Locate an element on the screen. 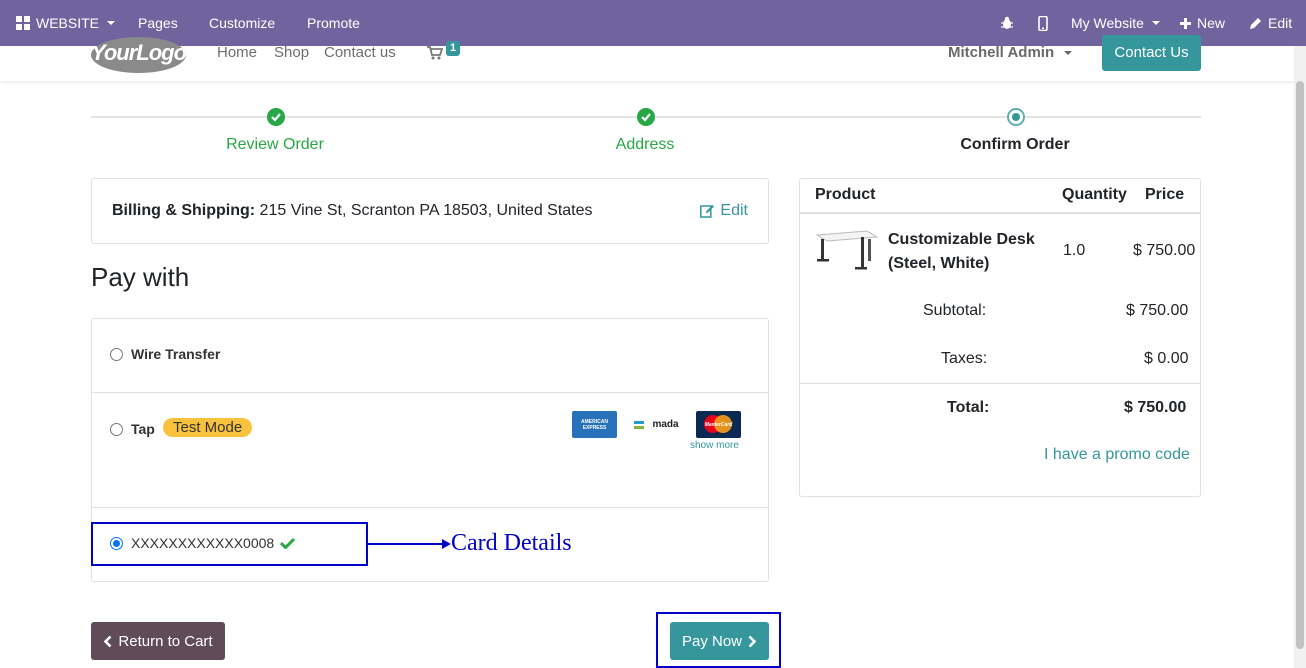  product-price: $ 750.00 is located at coordinates (1164, 250).